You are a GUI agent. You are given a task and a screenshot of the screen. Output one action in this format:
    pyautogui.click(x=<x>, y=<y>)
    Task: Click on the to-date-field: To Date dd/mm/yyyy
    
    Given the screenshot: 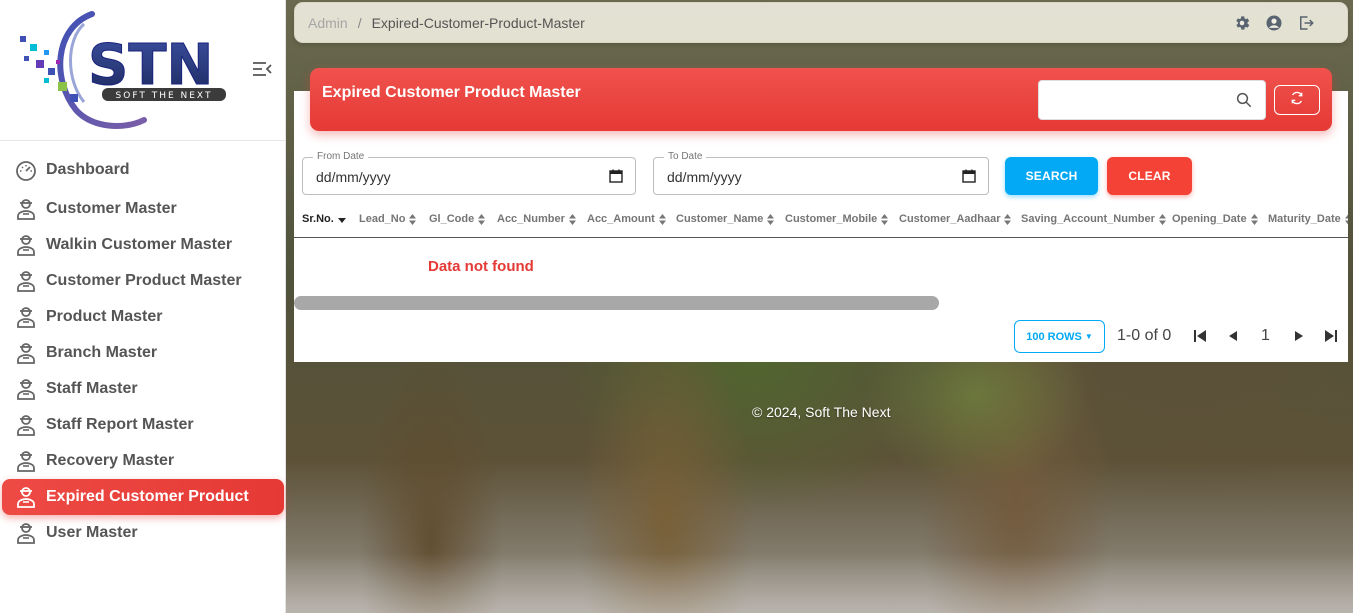 What is the action you would take?
    pyautogui.click(x=821, y=173)
    